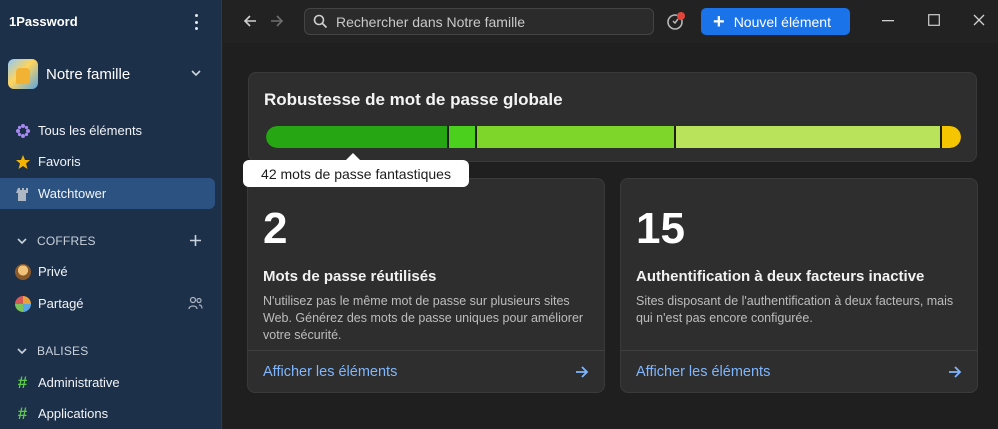 The width and height of the screenshot is (998, 429). Describe the element at coordinates (350, 276) in the screenshot. I see `stat-title: Mots de passe réutilisés` at that location.